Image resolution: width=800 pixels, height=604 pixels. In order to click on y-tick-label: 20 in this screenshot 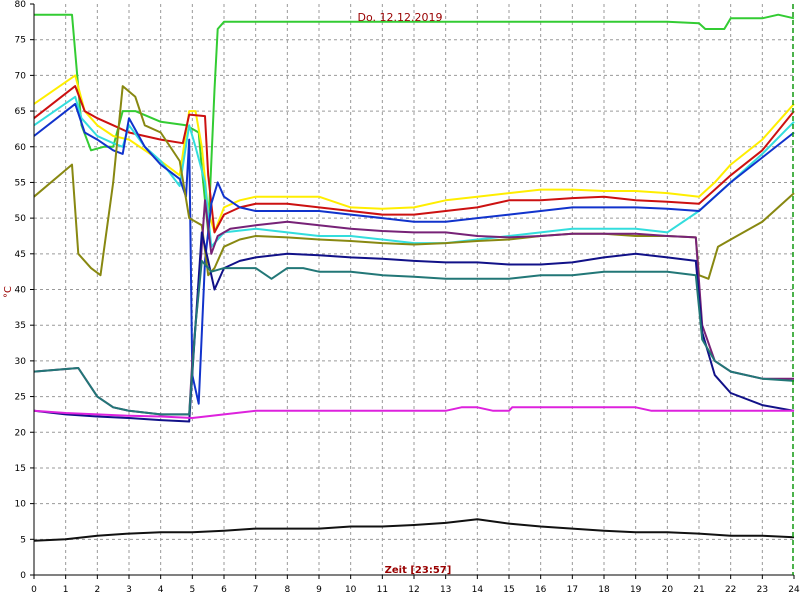, I will do `click(21, 433)`.